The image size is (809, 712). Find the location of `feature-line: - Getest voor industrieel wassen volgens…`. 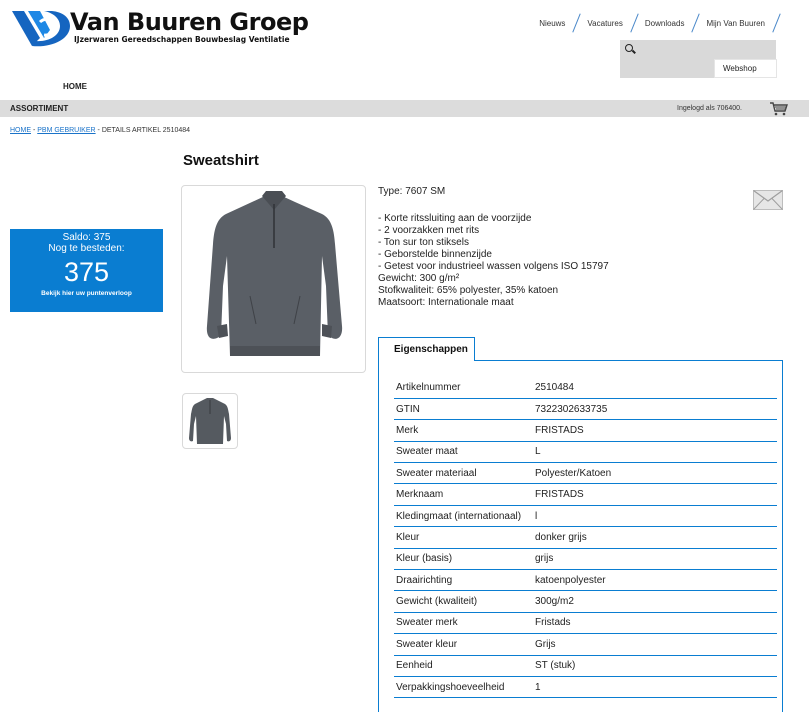

feature-line: - Getest voor industrieel wassen volgens… is located at coordinates (493, 266).